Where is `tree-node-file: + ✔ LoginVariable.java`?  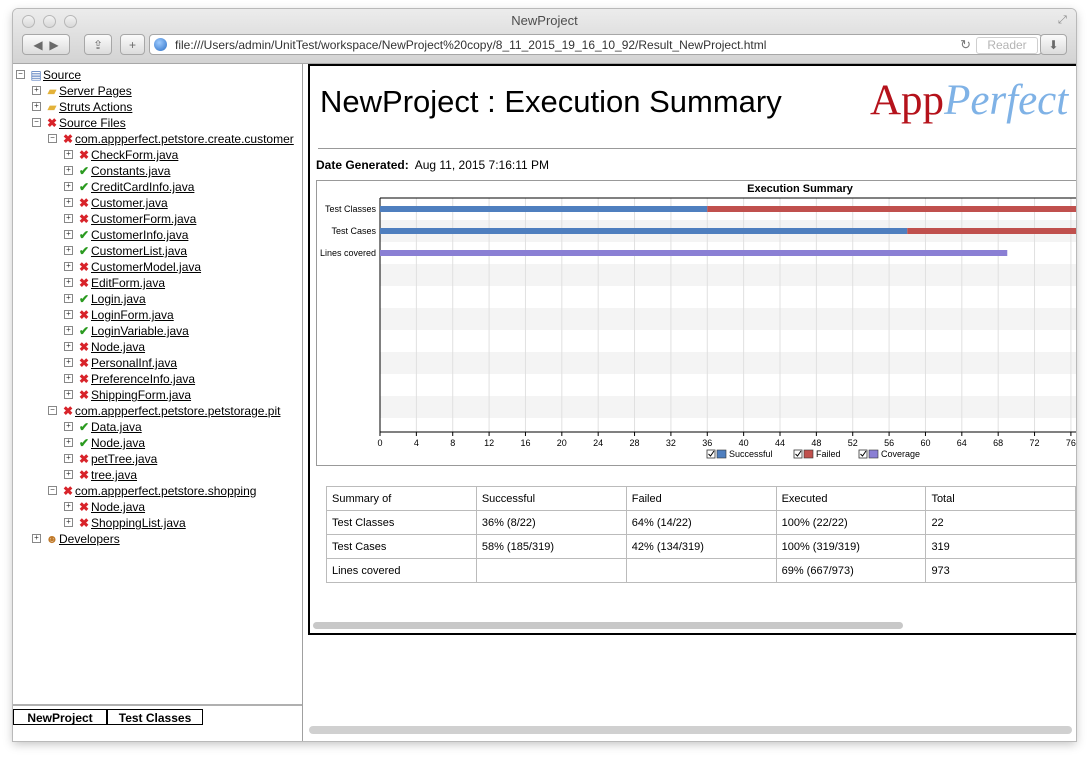
tree-node-file: + ✔ LoginVariable.java is located at coordinates (126, 330).